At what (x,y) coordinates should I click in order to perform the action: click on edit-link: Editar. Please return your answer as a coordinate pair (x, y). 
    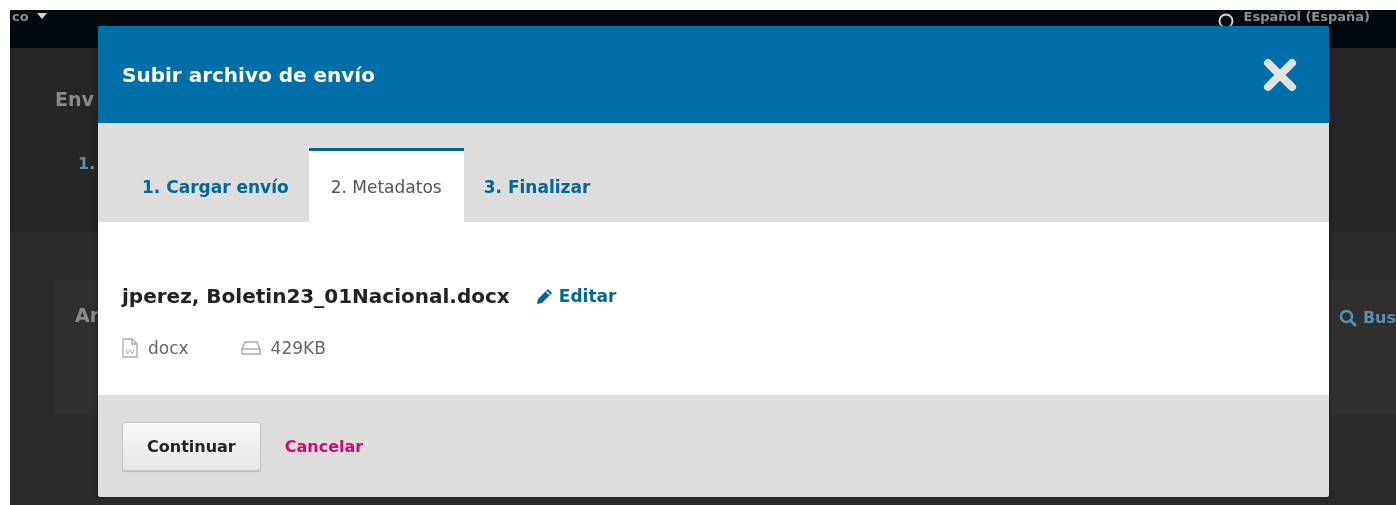
    Looking at the image, I should click on (576, 296).